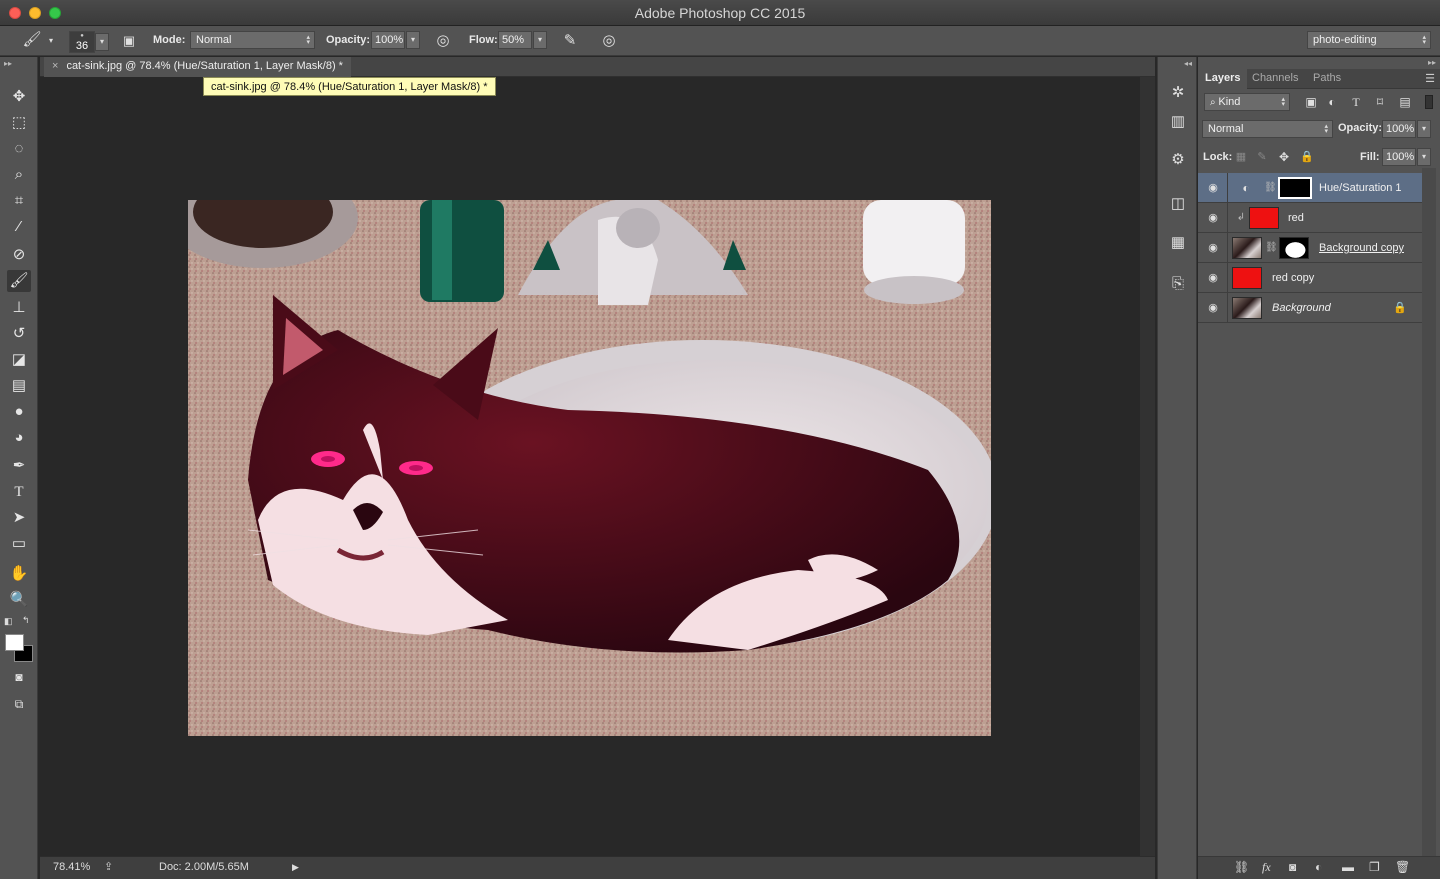 The height and width of the screenshot is (879, 1440). What do you see at coordinates (32, 40) in the screenshot?
I see `brush-tool-preset-icon: 🖌` at bounding box center [32, 40].